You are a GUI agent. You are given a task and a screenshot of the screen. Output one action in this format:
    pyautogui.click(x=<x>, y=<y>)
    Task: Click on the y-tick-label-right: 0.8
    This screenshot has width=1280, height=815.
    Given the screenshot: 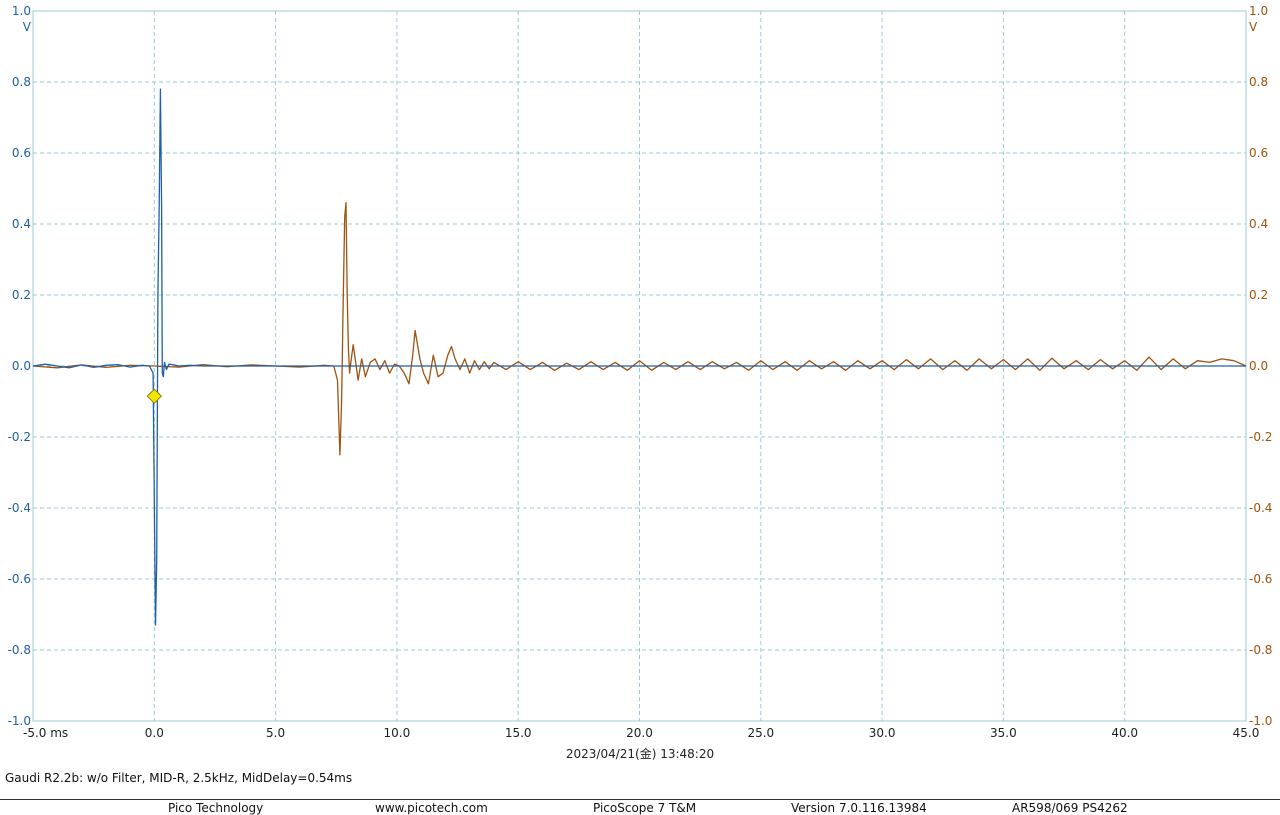 What is the action you would take?
    pyautogui.click(x=1258, y=82)
    